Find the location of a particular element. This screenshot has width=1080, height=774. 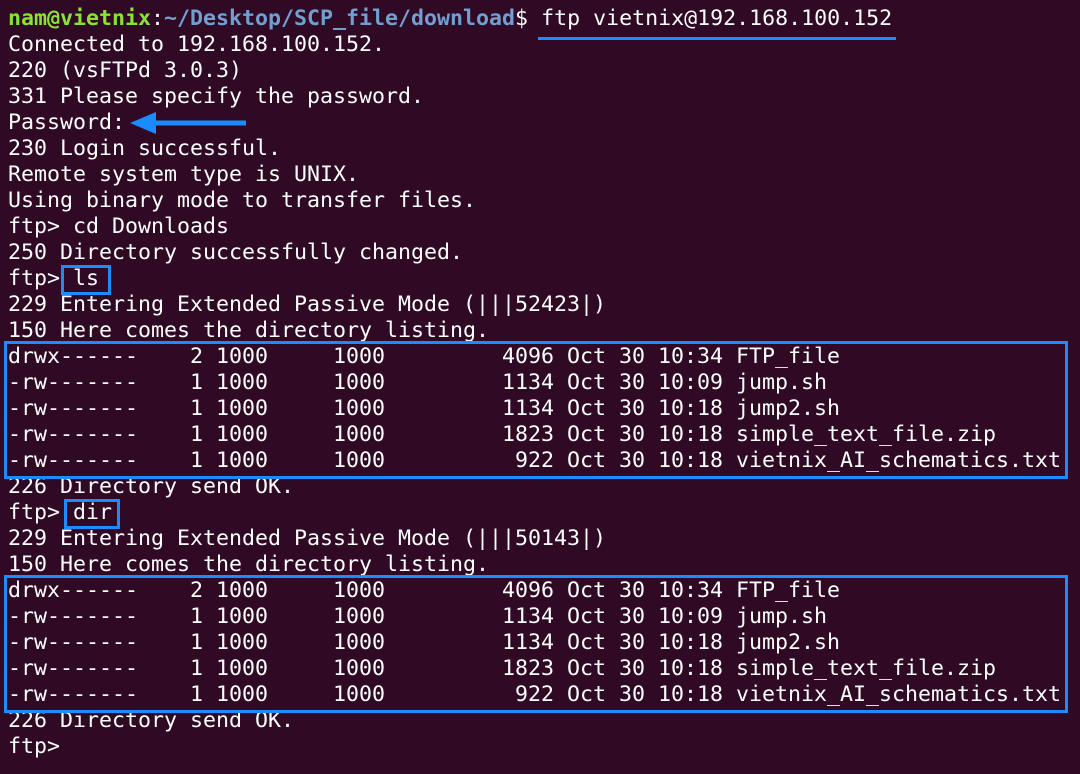

ls-command-highlight-box is located at coordinates (86, 280).